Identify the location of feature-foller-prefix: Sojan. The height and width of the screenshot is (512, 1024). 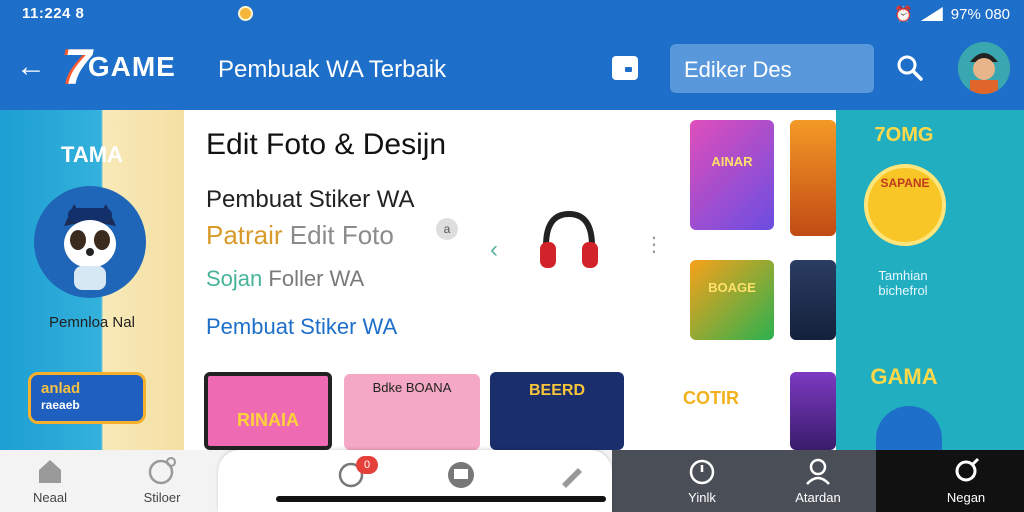
(234, 278).